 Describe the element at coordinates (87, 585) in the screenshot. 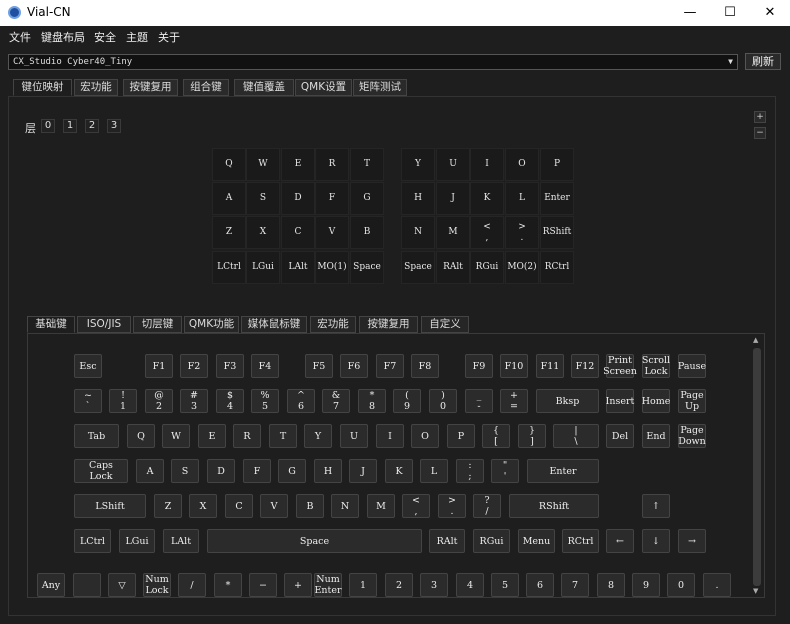

I see `keycode-key` at that location.